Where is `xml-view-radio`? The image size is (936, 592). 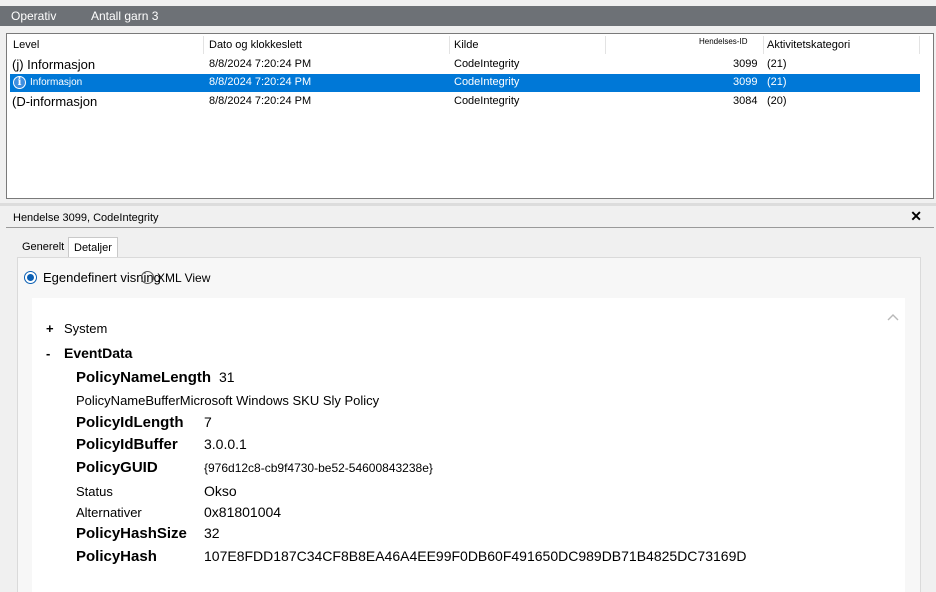 xml-view-radio is located at coordinates (147, 277).